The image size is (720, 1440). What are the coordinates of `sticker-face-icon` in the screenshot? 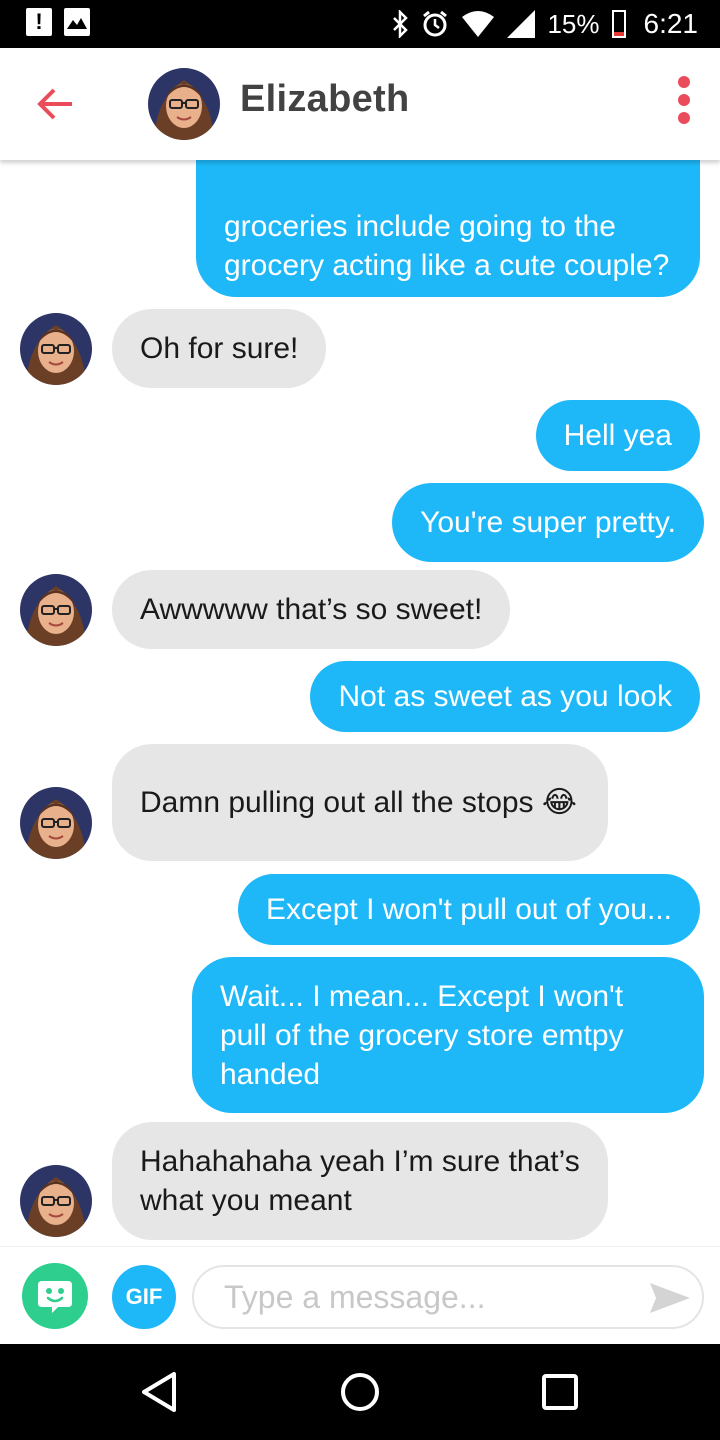 It's located at (55, 1297).